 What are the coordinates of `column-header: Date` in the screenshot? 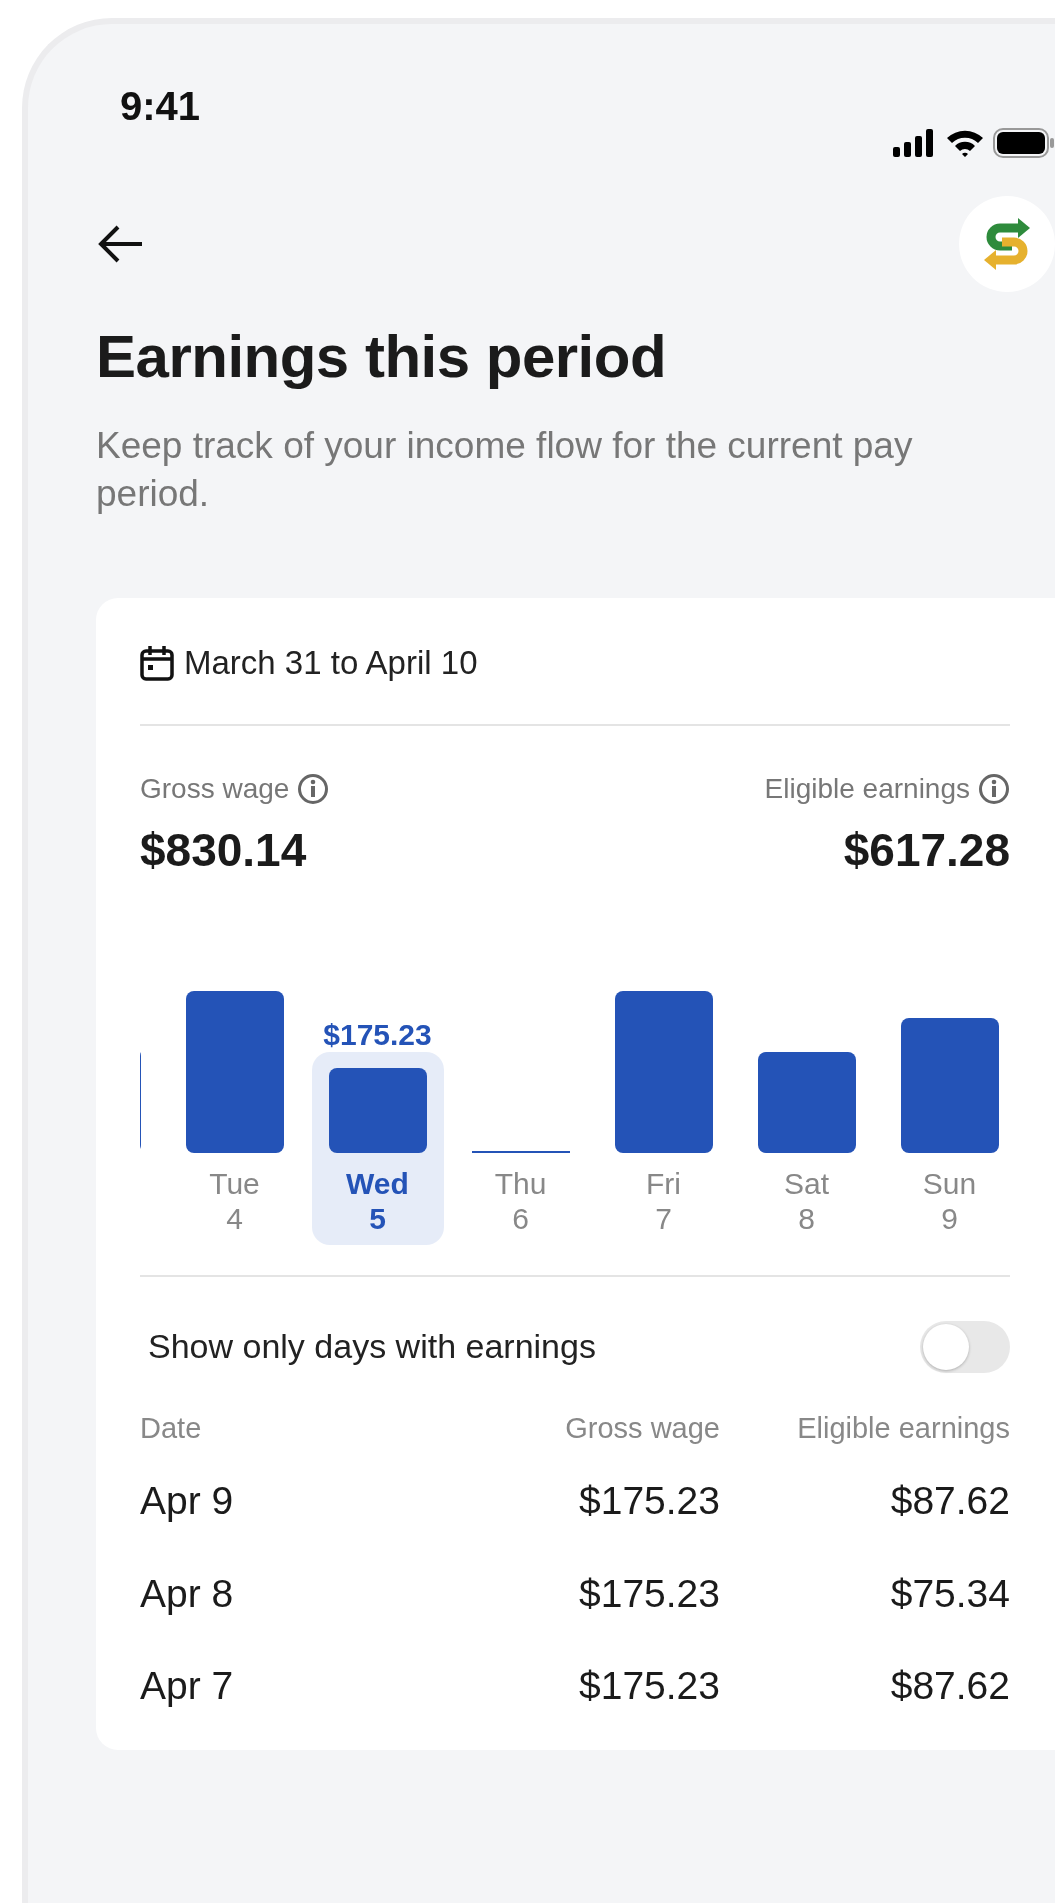 It's located at (171, 1428).